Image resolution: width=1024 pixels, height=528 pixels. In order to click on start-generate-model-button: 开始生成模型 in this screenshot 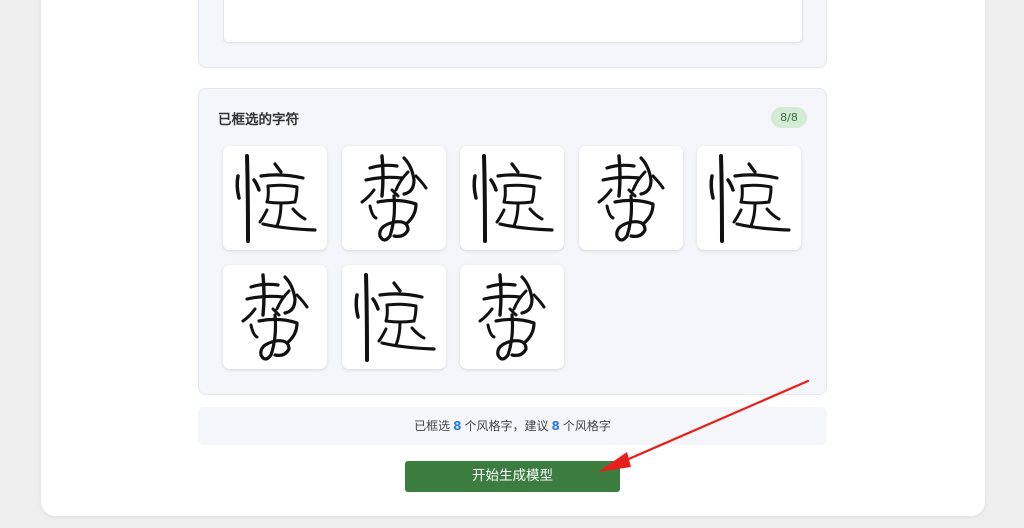, I will do `click(512, 476)`.